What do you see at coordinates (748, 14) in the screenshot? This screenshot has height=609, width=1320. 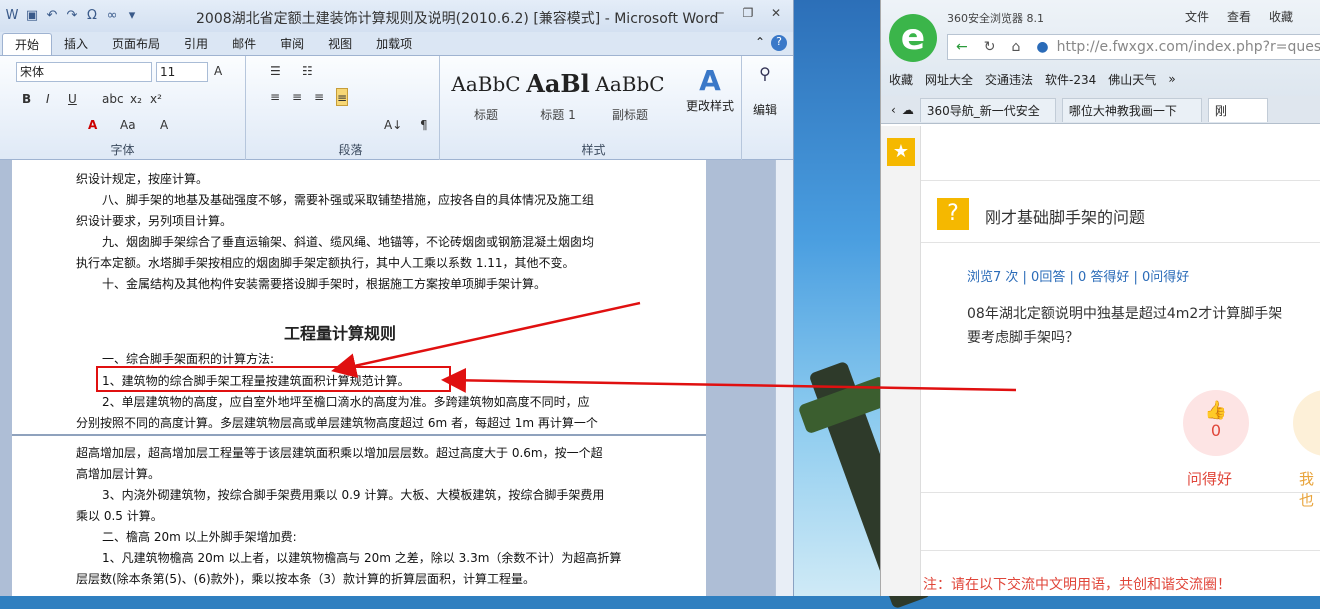 I see `restore-icon: ❐` at bounding box center [748, 14].